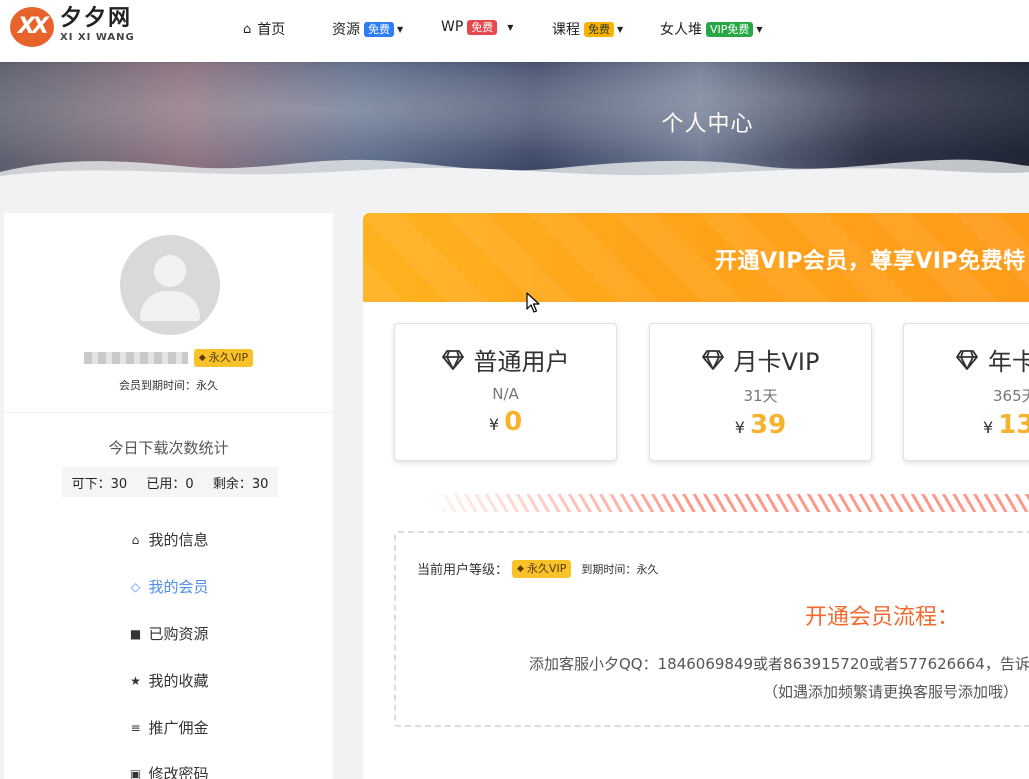 The height and width of the screenshot is (779, 1029). Describe the element at coordinates (566, 30) in the screenshot. I see `nav-label: 课程` at that location.